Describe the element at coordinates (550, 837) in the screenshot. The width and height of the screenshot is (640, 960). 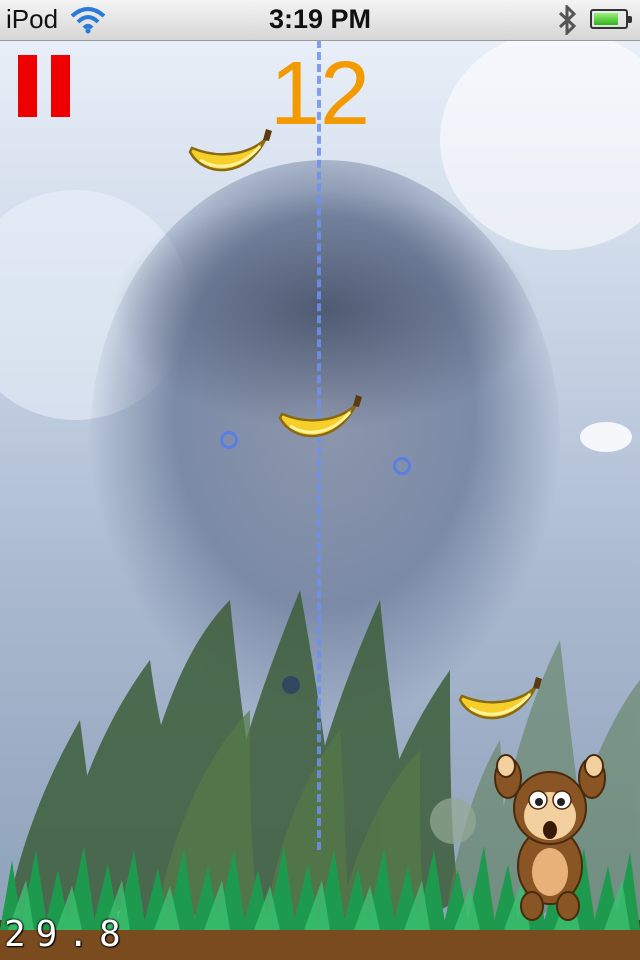
I see `monkey-character` at that location.